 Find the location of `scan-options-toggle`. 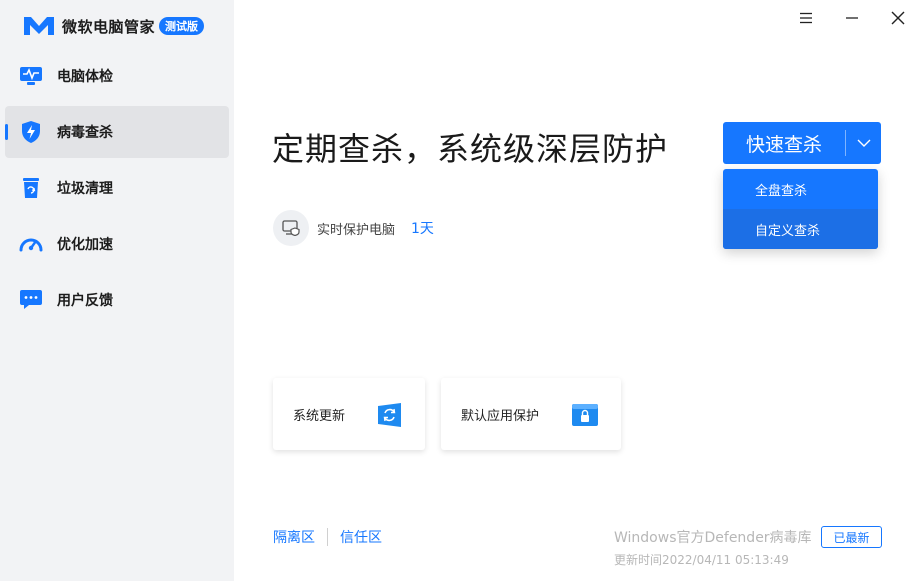

scan-options-toggle is located at coordinates (863, 143).